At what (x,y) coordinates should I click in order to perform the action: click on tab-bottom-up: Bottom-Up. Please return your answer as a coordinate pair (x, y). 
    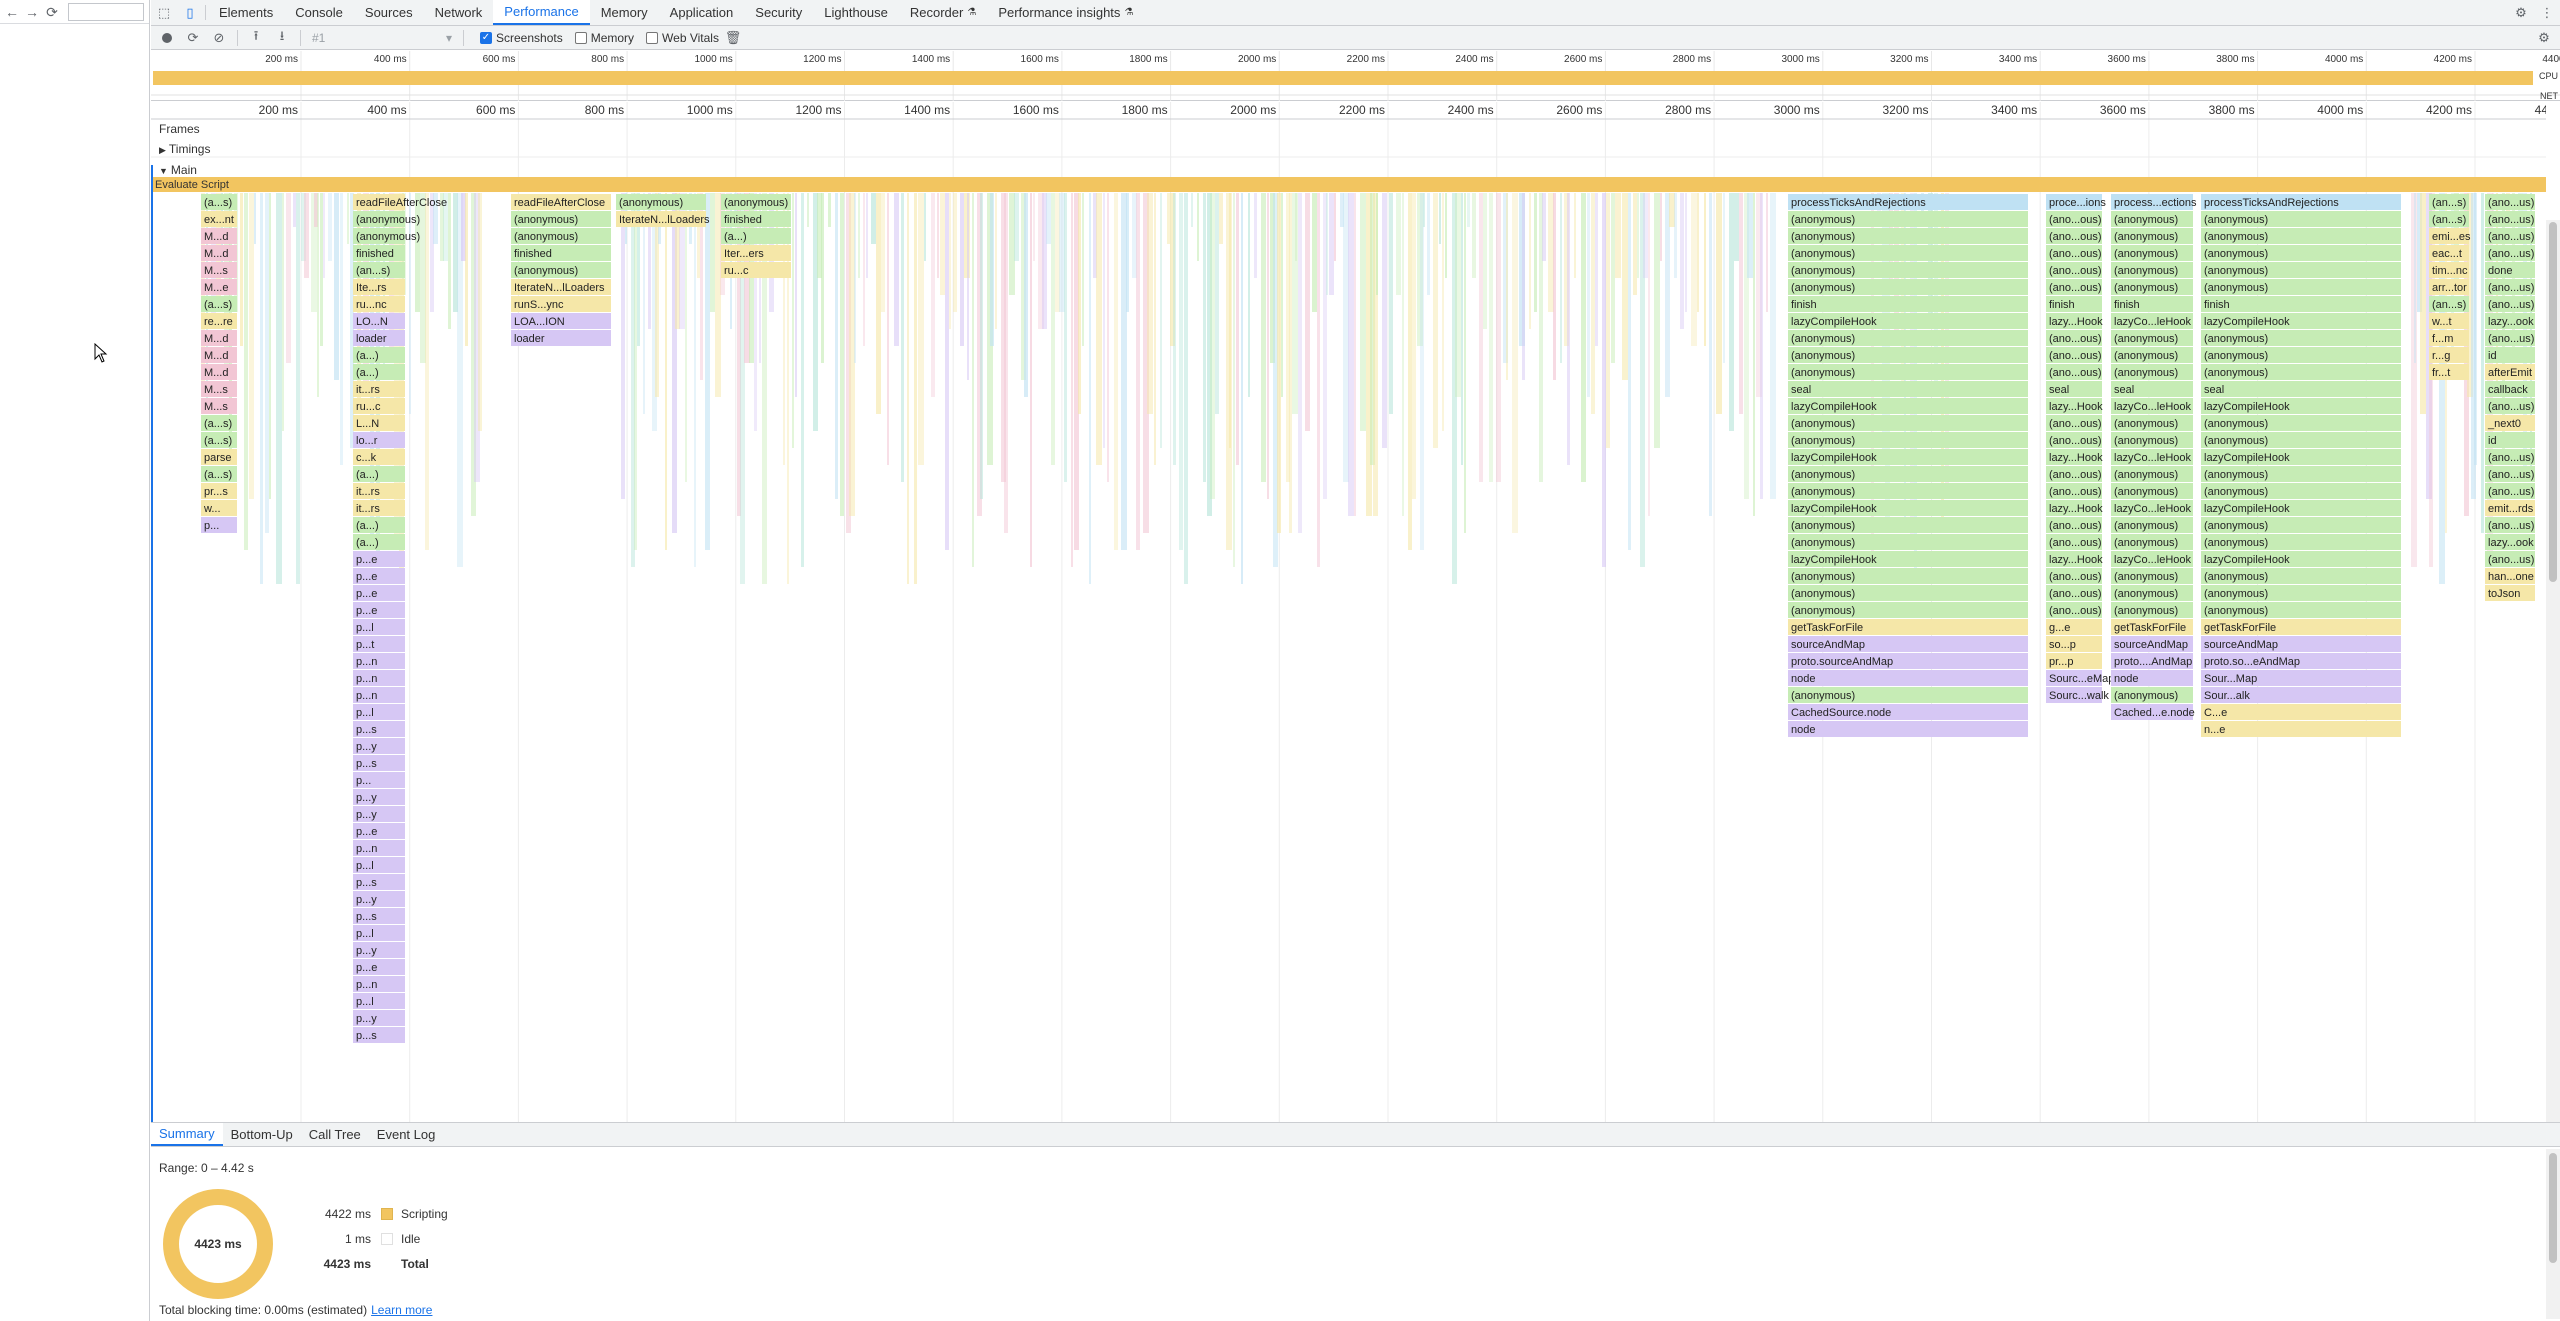
    Looking at the image, I should click on (262, 1134).